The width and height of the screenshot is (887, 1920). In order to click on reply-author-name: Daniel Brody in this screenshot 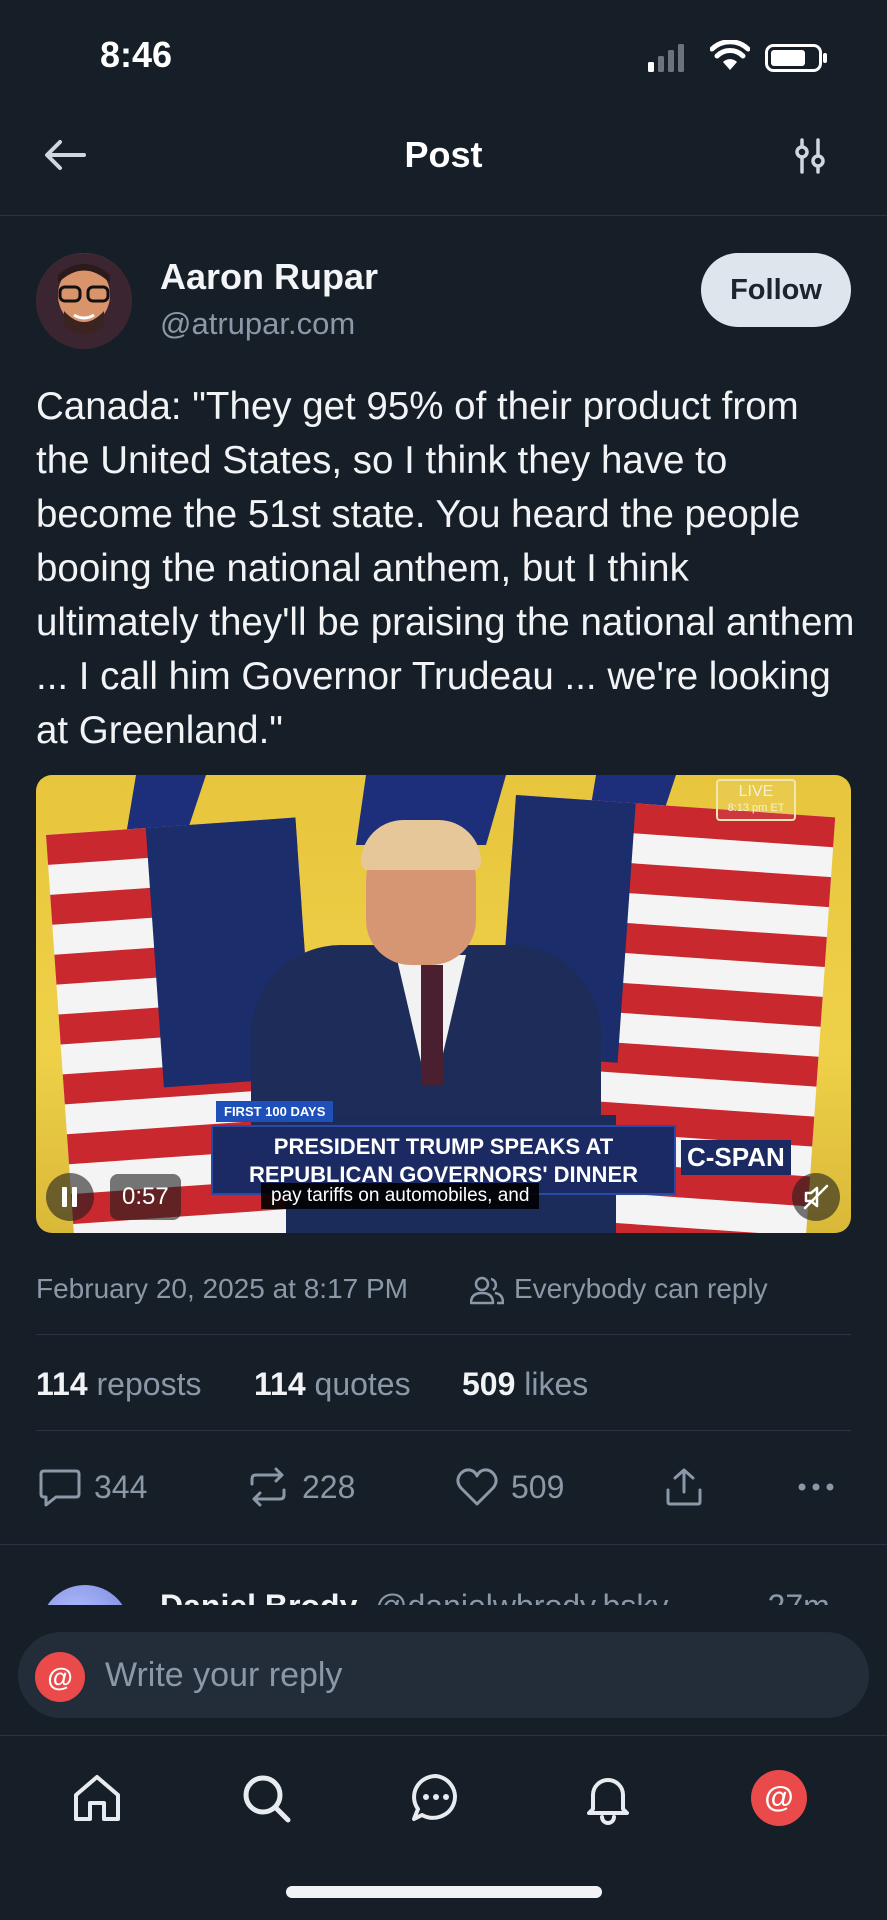, I will do `click(258, 1596)`.